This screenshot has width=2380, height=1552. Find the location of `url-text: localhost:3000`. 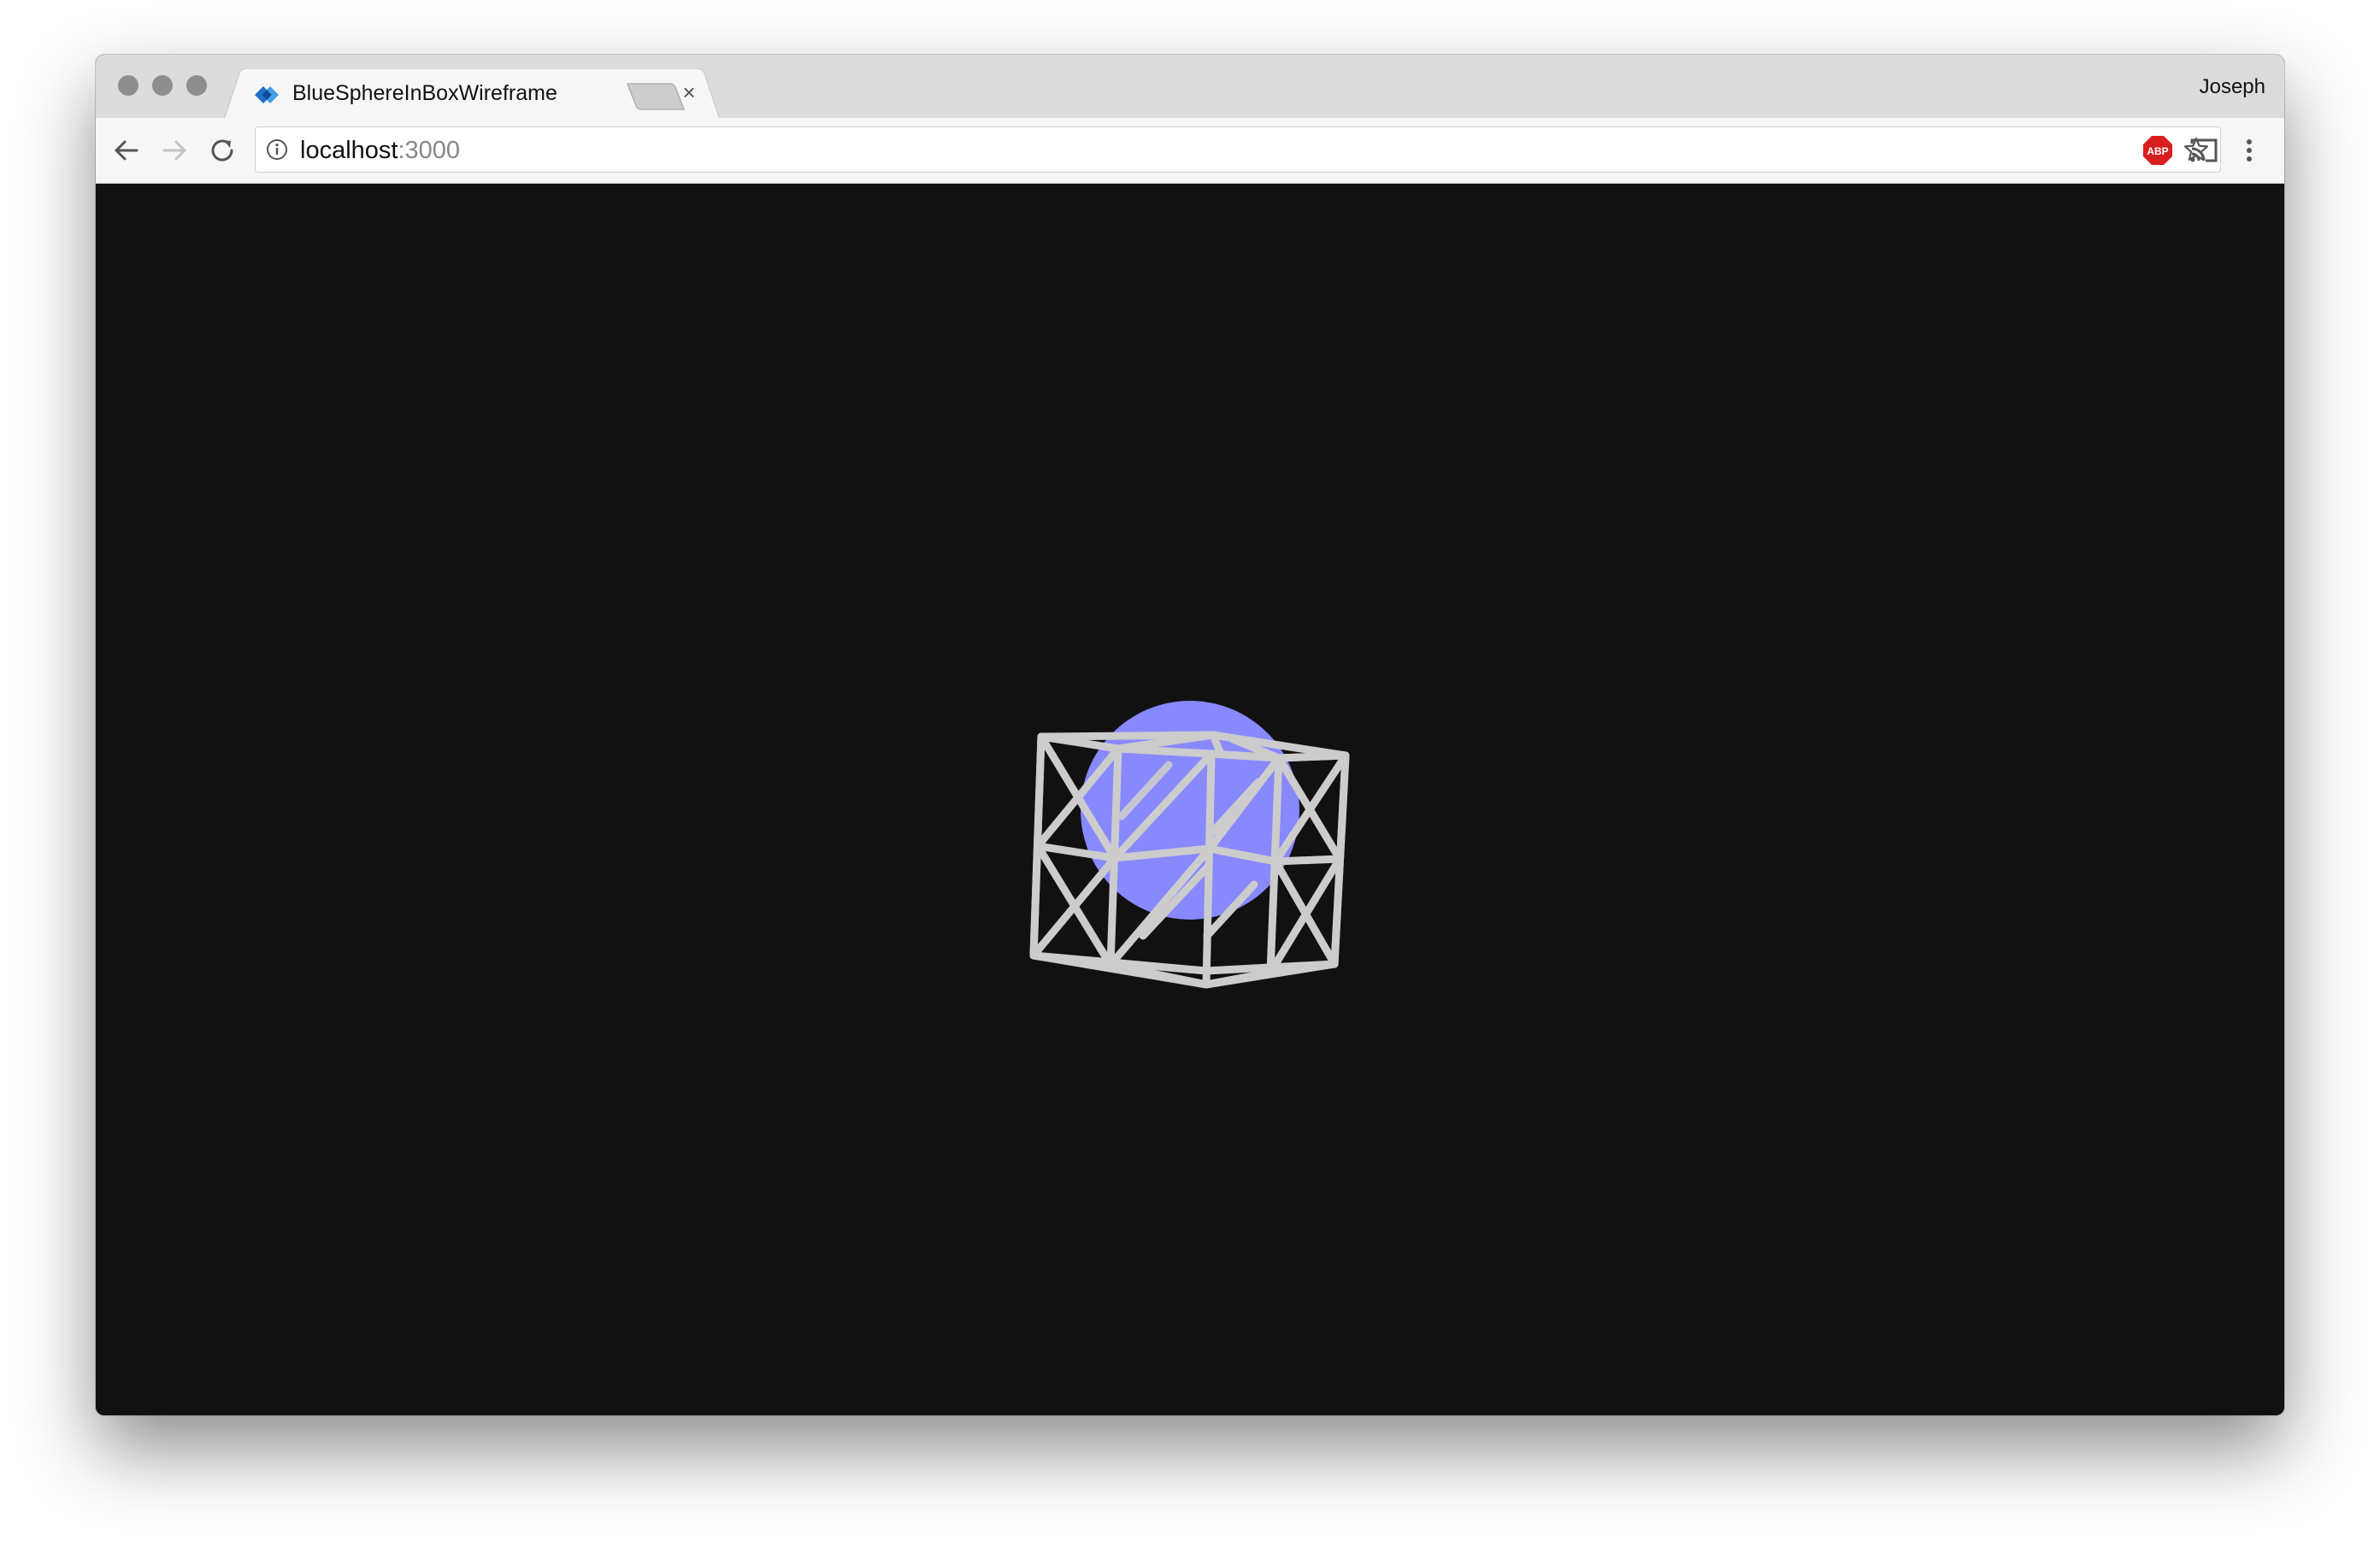

url-text: localhost:3000 is located at coordinates (380, 151).